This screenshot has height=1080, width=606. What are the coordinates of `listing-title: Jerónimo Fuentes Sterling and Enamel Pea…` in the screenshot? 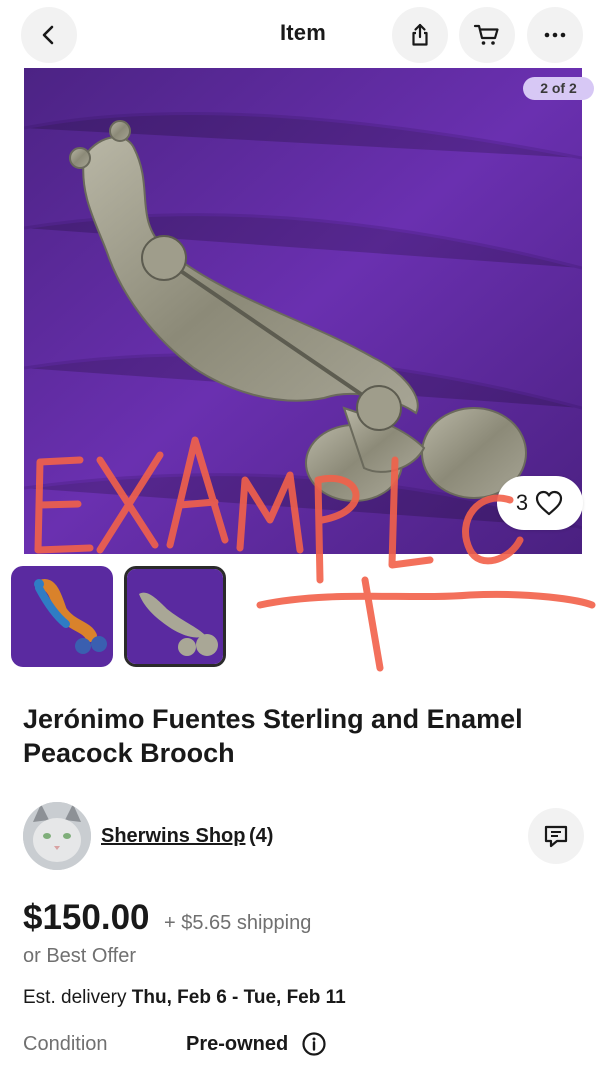 It's located at (273, 736).